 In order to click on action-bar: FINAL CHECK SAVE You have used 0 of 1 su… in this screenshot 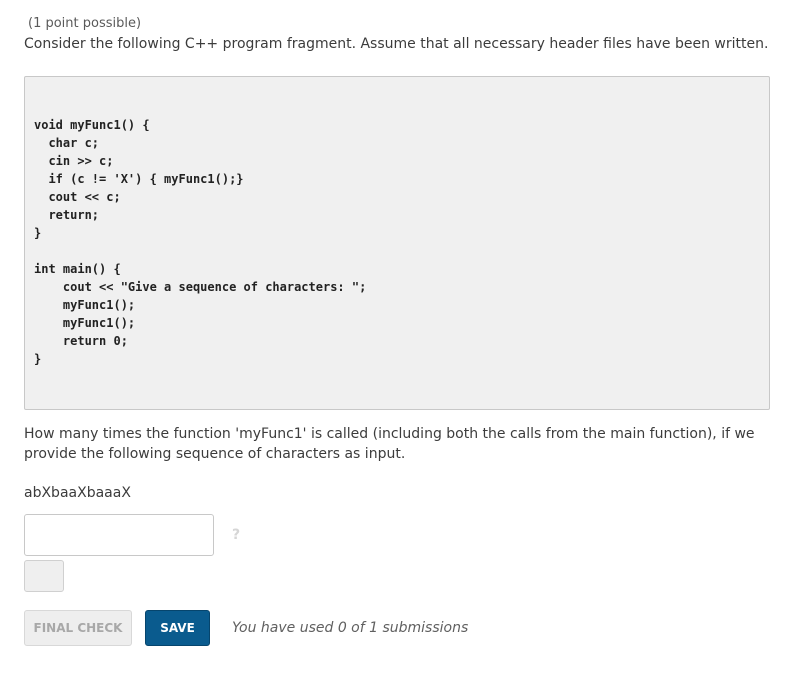, I will do `click(398, 628)`.